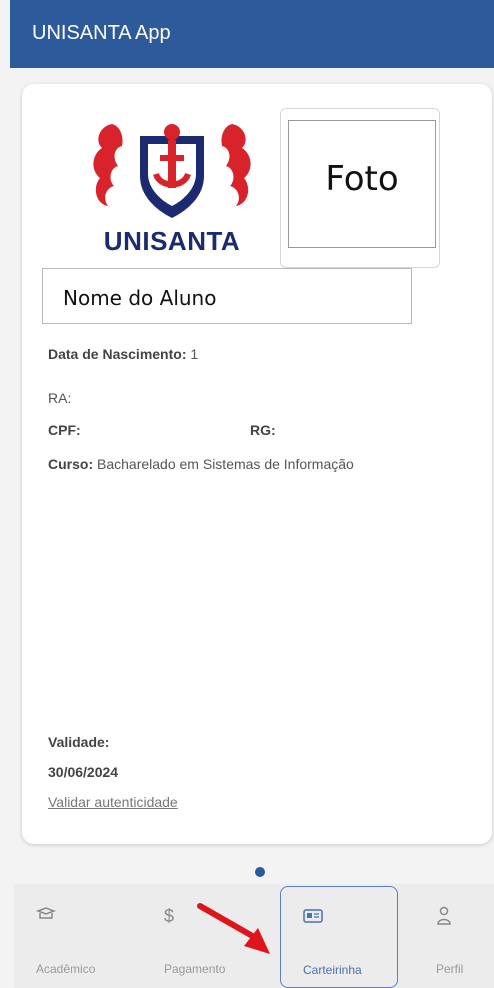  I want to click on nav-item-academico: Acadêmico, so click(69, 937).